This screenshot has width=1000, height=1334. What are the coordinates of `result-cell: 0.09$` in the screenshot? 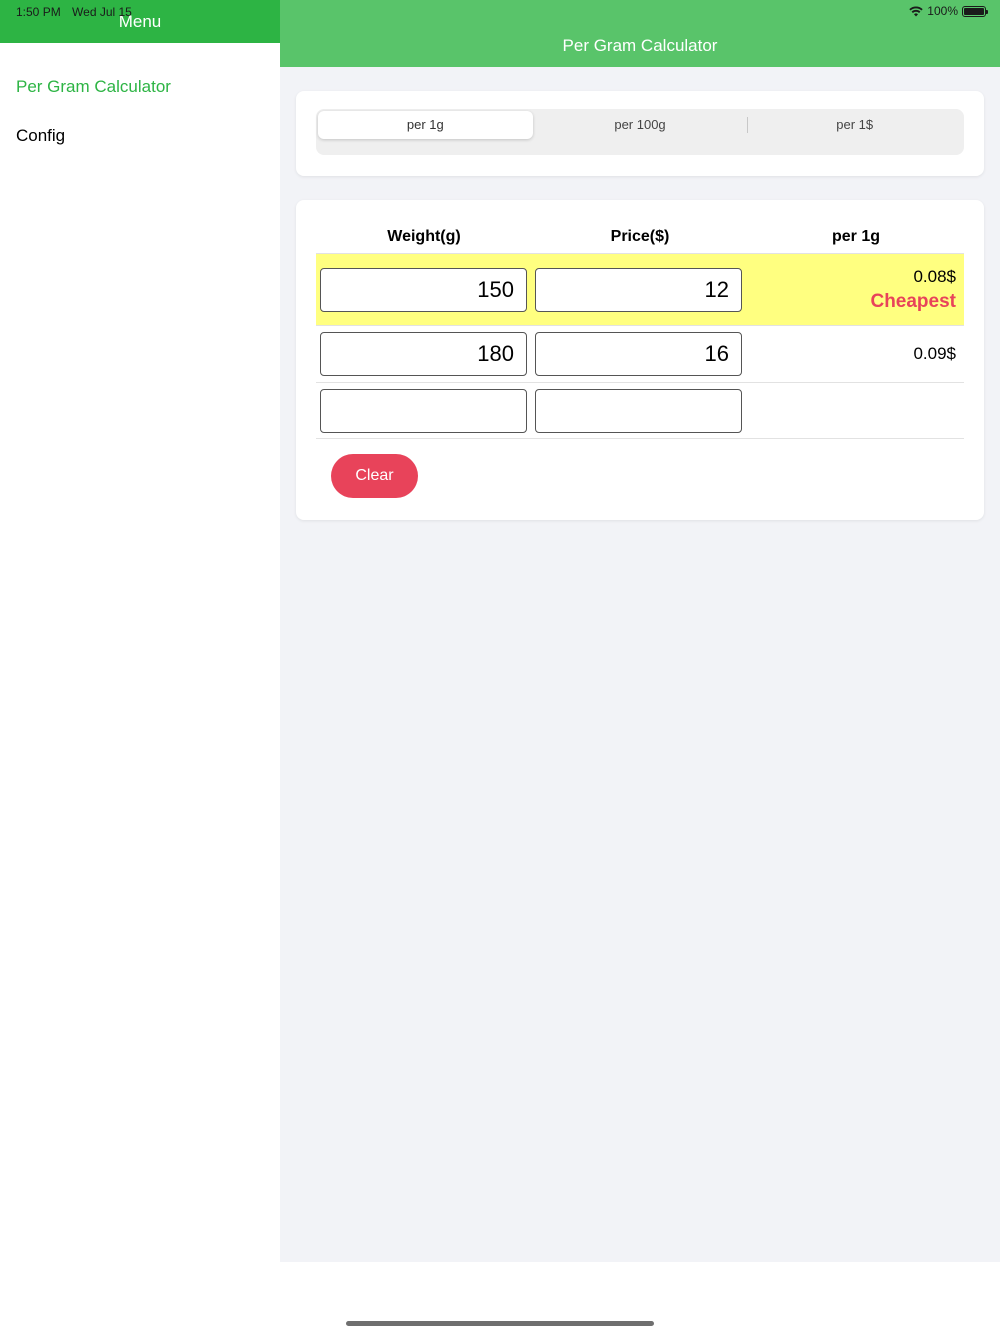 It's located at (855, 354).